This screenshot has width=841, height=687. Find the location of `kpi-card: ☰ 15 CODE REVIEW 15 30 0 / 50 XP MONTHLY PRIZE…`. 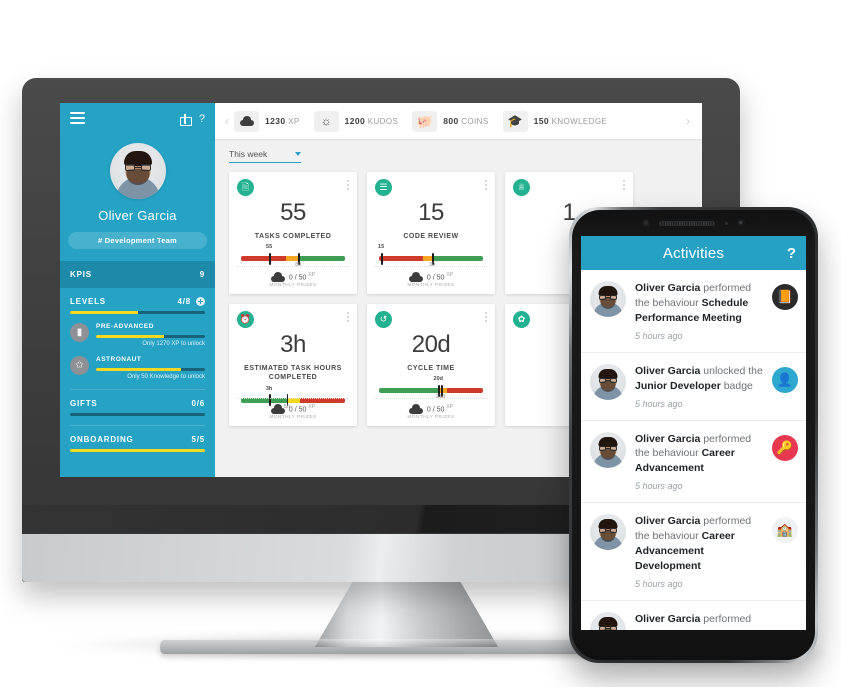

kpi-card: ☰ 15 CODE REVIEW 15 30 0 / 50 XP MONTHLY PRIZE… is located at coordinates (431, 233).